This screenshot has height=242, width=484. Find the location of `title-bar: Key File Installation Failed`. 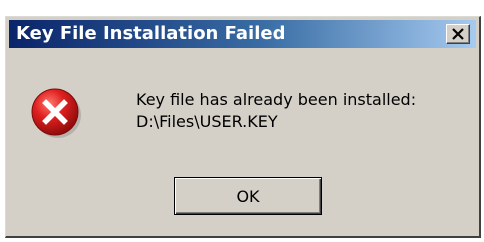

title-bar: Key File Installation Failed is located at coordinates (242, 34).